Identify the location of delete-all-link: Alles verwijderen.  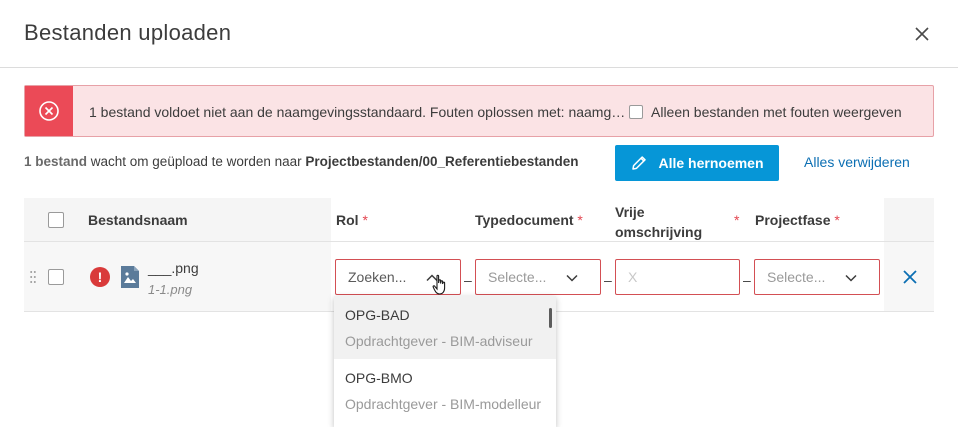
(857, 162).